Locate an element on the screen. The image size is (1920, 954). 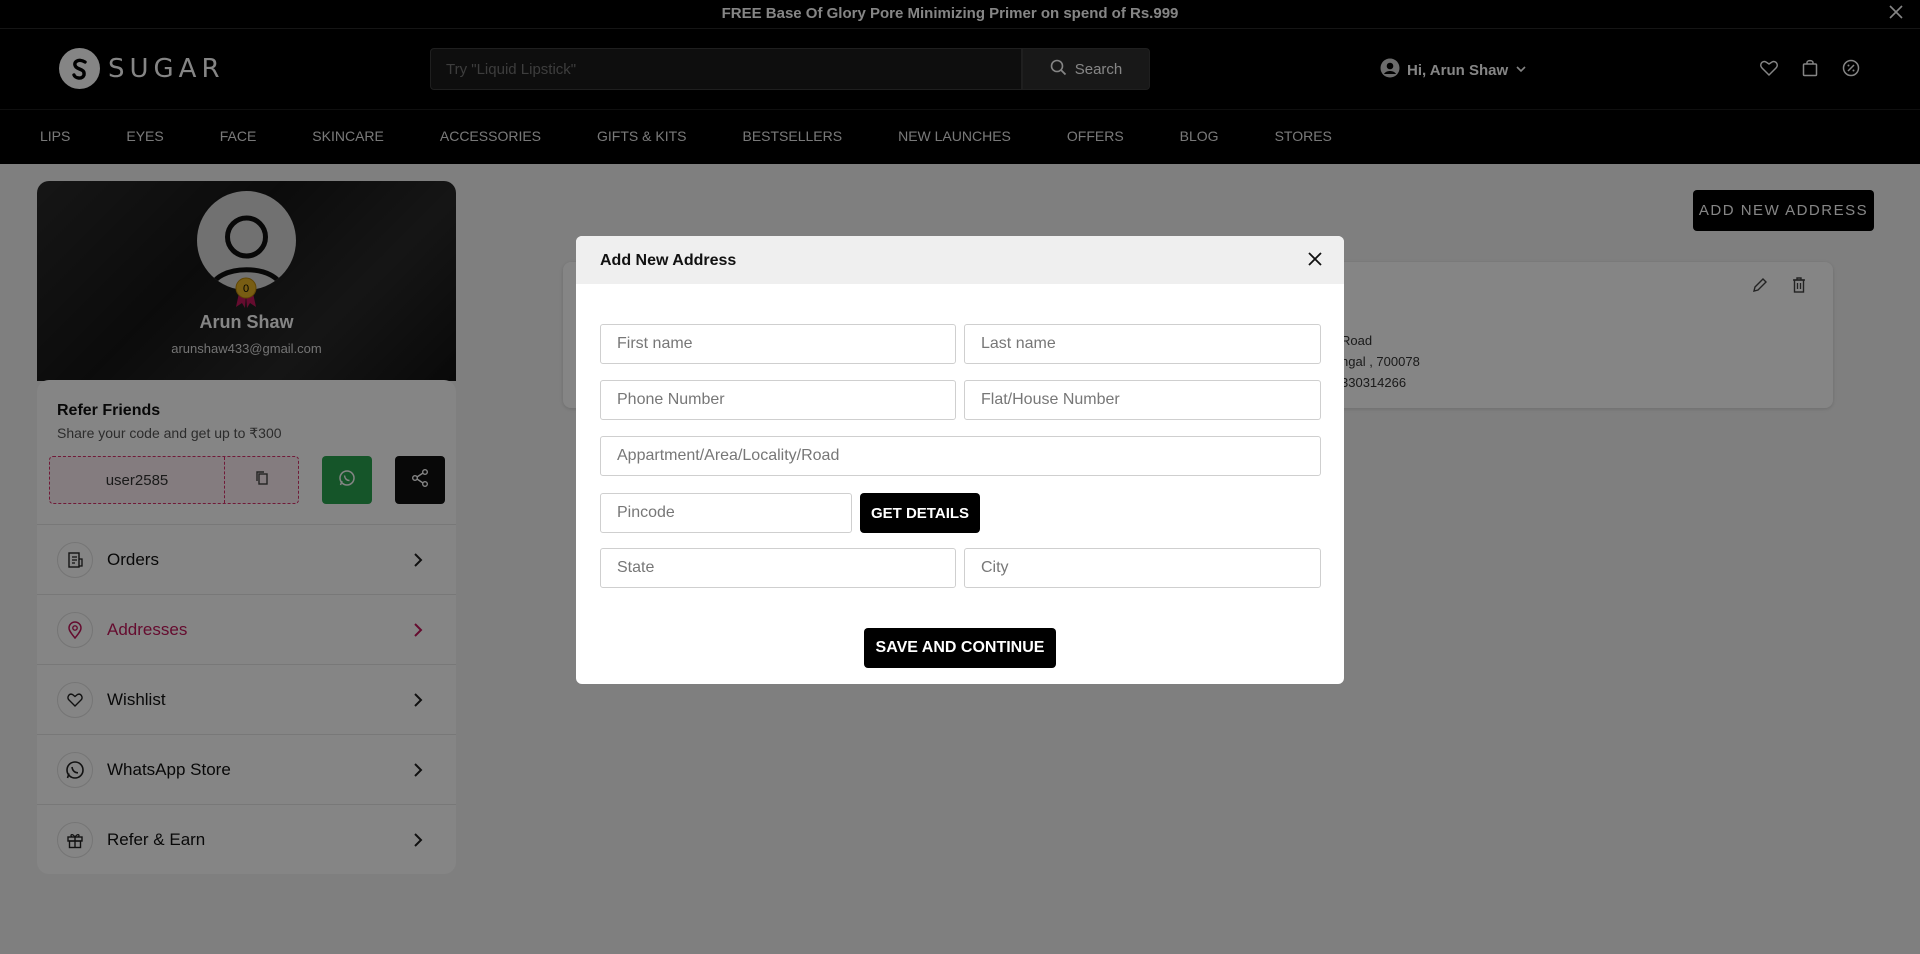
phone-number-field is located at coordinates (778, 400).